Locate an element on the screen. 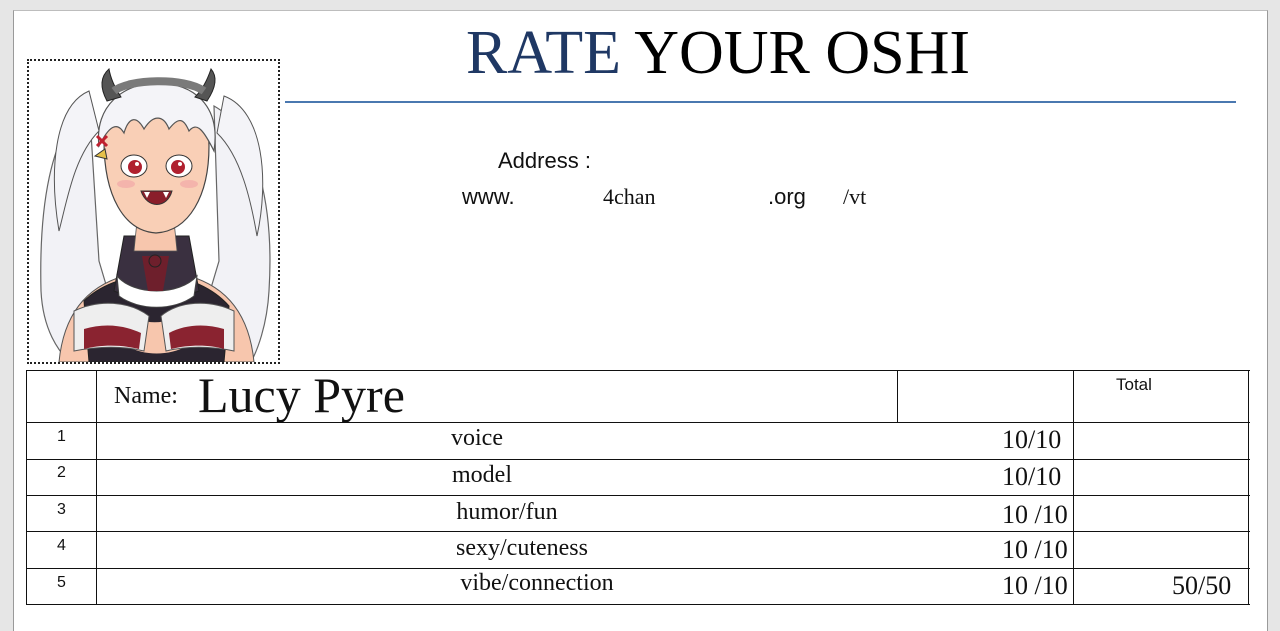 The height and width of the screenshot is (631, 1280). category-label: vibe/connection is located at coordinates (537, 583).